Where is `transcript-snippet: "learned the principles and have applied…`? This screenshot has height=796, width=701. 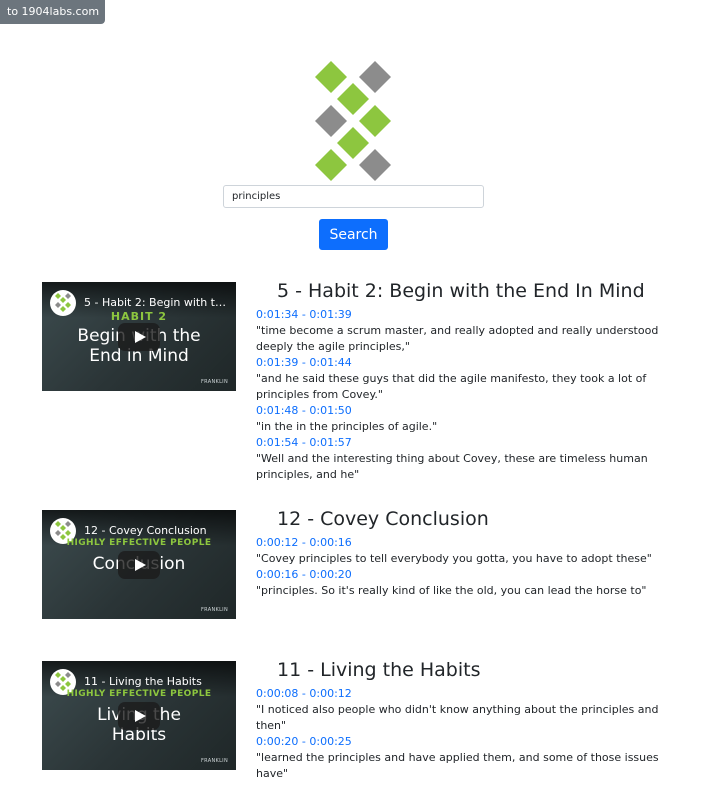 transcript-snippet: "learned the principles and have applied… is located at coordinates (457, 765).